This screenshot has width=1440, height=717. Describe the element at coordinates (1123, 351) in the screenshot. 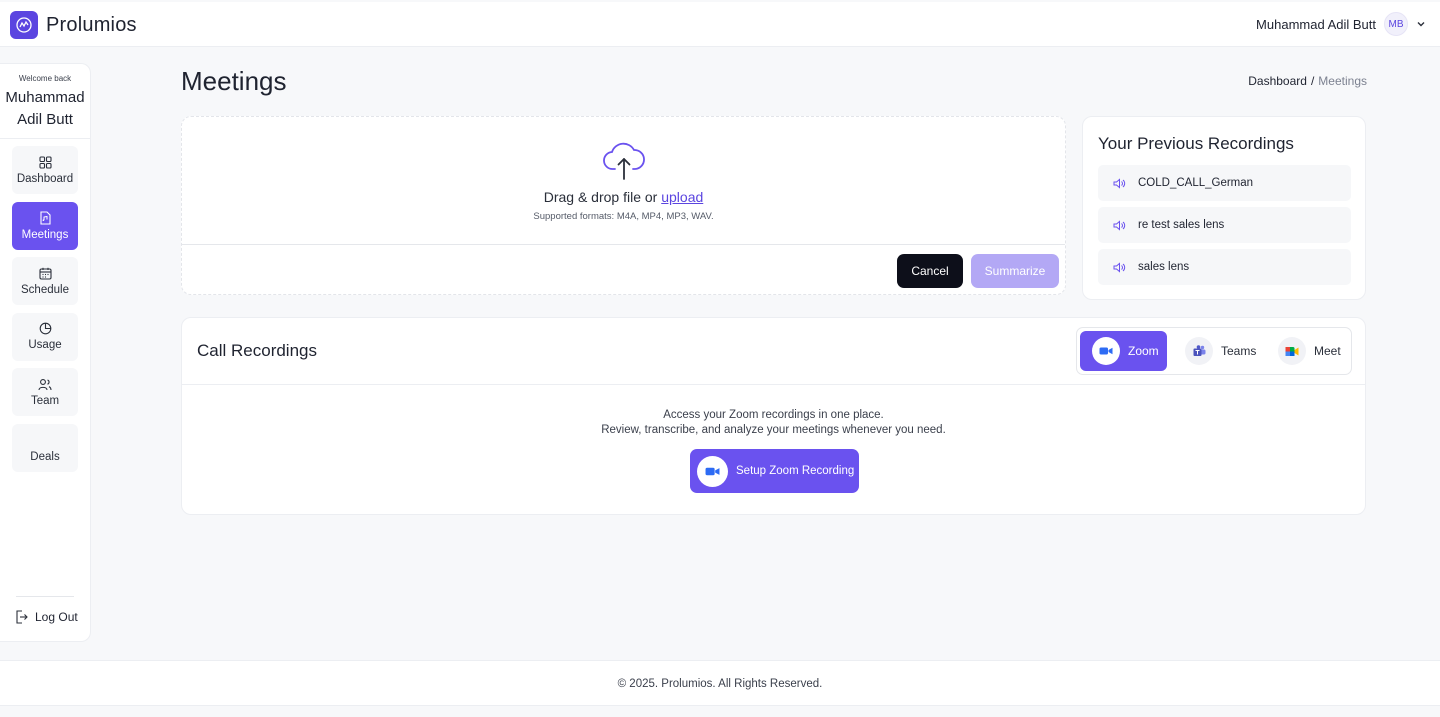

I see `tab-zoom: Zoom` at that location.